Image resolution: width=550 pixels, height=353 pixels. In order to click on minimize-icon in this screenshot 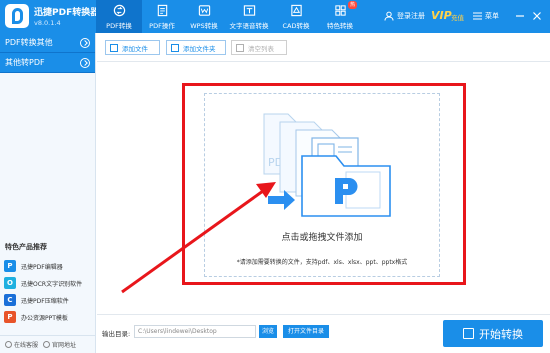, I will do `click(520, 16)`.